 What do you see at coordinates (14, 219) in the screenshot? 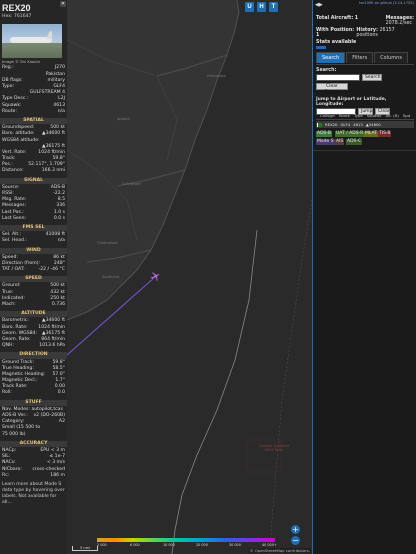
I see `info-key: Last Seen:` at bounding box center [14, 219].